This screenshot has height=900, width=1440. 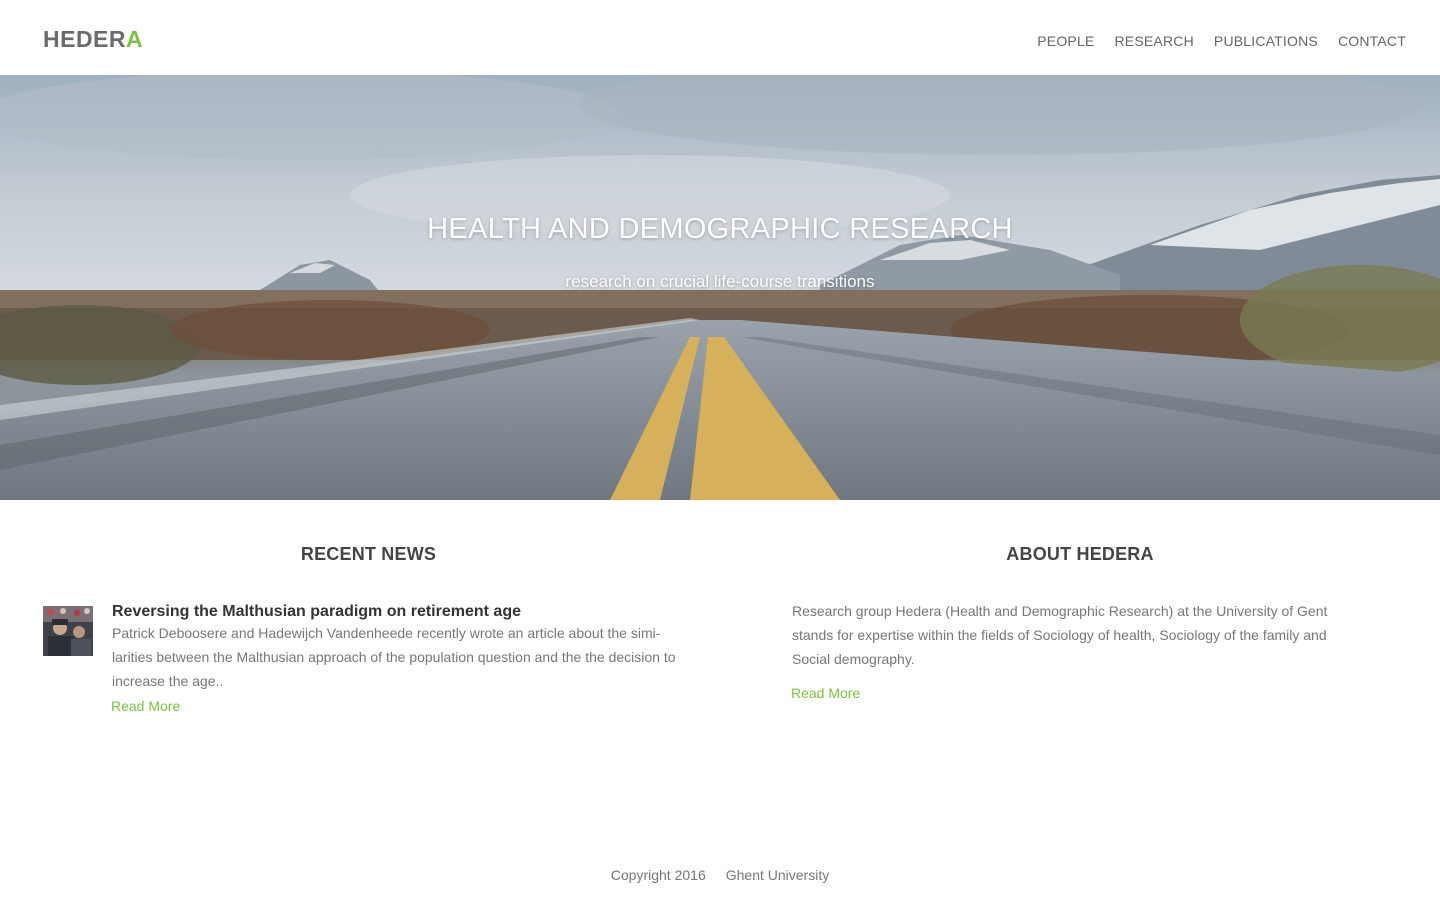 What do you see at coordinates (85, 39) in the screenshot?
I see `logo-text: HEDER` at bounding box center [85, 39].